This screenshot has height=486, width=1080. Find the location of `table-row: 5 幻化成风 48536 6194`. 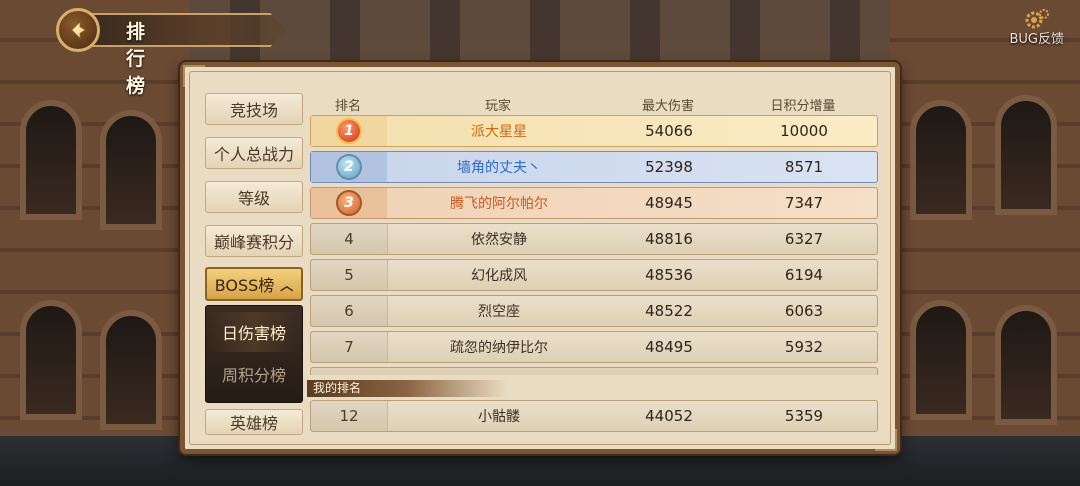

table-row: 5 幻化成风 48536 6194 is located at coordinates (594, 275).